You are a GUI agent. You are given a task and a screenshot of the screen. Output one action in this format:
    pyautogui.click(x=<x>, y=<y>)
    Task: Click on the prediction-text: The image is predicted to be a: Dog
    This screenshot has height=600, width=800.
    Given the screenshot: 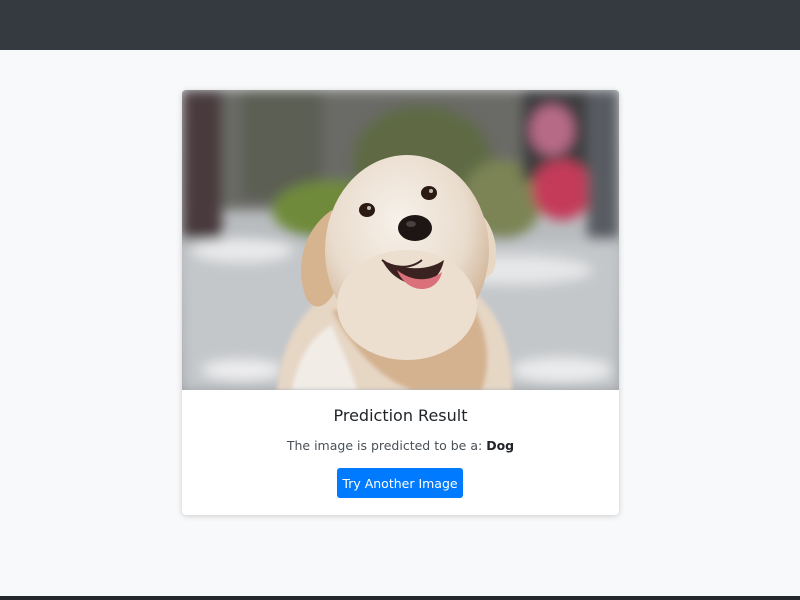 What is the action you would take?
    pyautogui.click(x=400, y=445)
    